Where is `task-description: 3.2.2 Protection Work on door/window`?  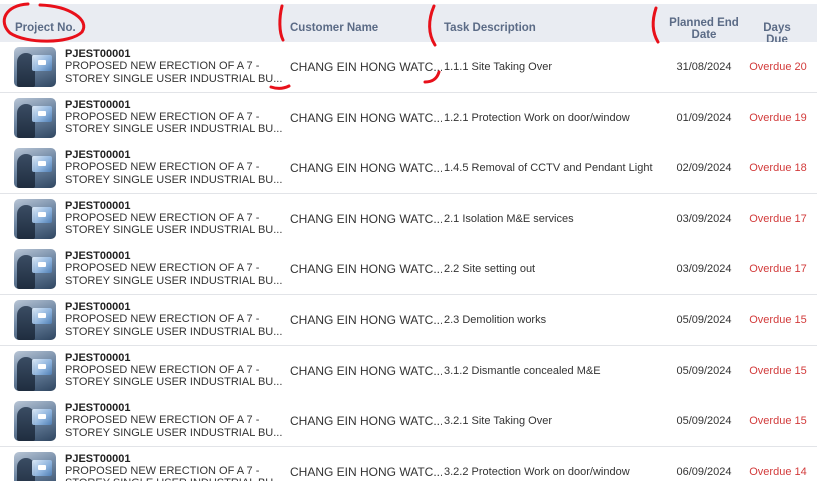 task-description: 3.2.2 Protection Work on door/window is located at coordinates (537, 471).